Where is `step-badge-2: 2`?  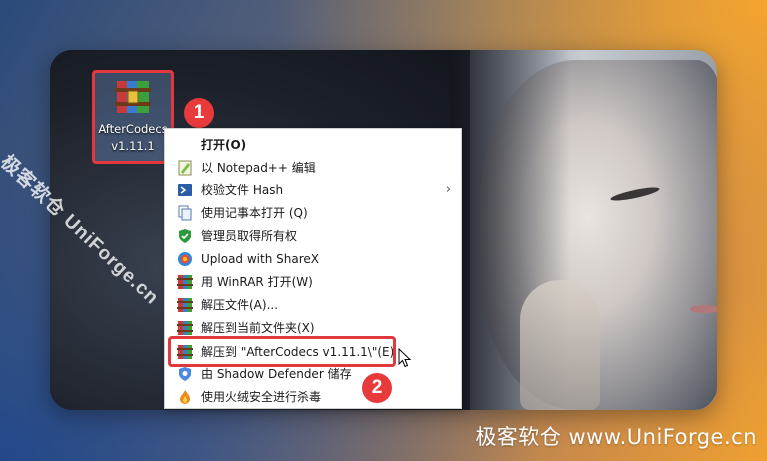
step-badge-2: 2 is located at coordinates (377, 388).